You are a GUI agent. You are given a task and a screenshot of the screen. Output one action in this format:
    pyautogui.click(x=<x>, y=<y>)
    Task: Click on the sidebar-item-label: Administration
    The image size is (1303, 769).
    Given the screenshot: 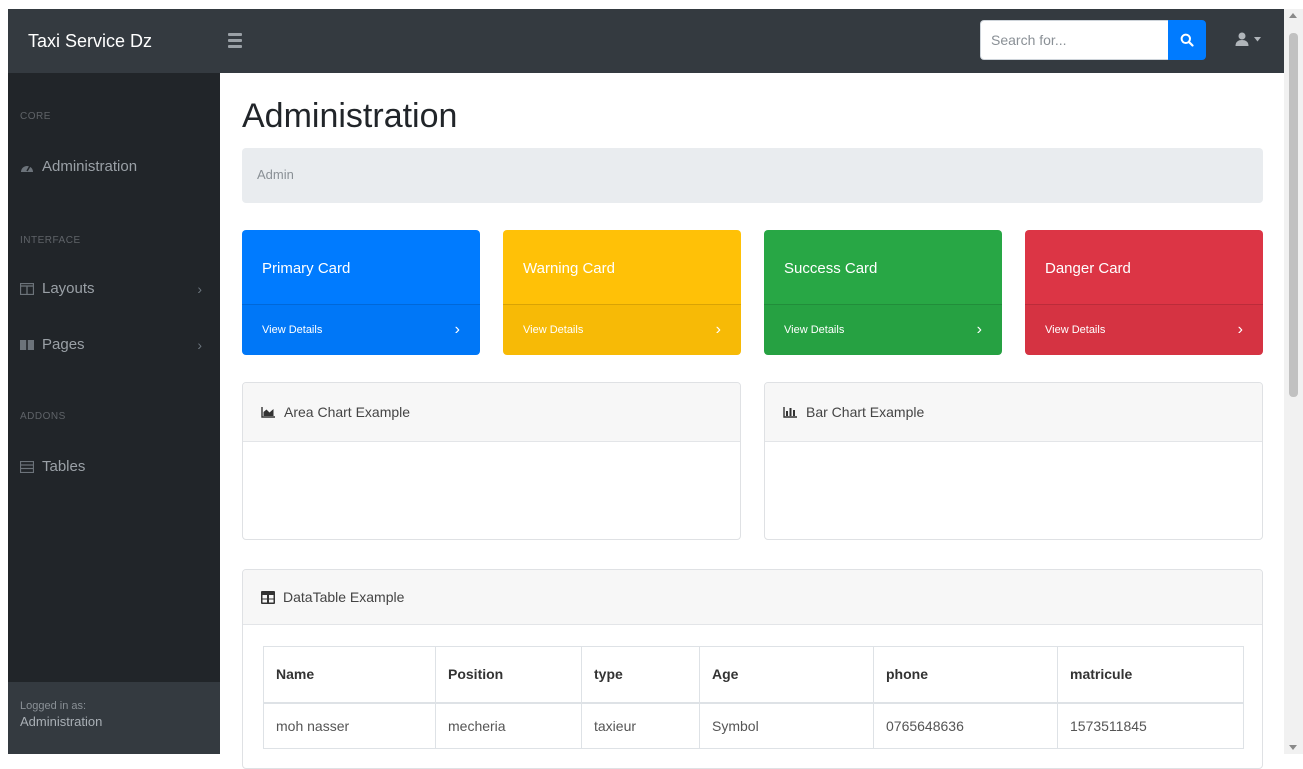 What is the action you would take?
    pyautogui.click(x=90, y=166)
    